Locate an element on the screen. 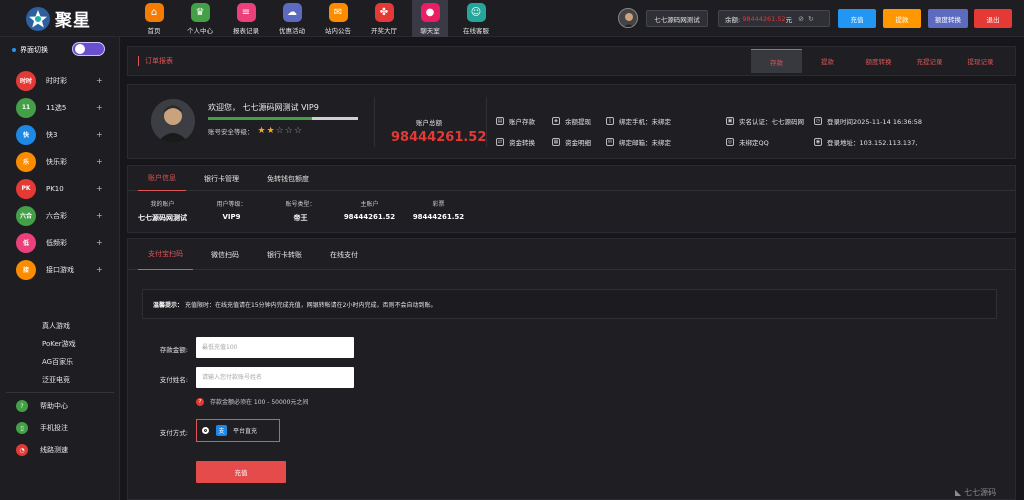 This screenshot has height=500, width=1024. mail-icon: ✉ is located at coordinates (338, 12).